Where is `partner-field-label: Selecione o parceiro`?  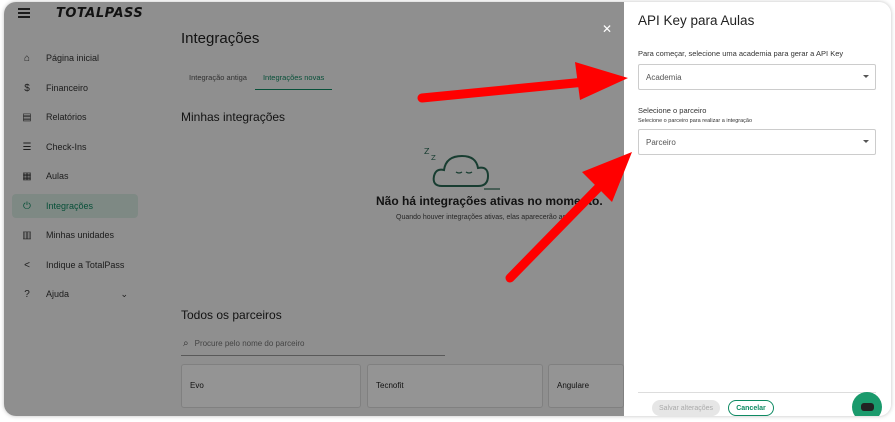
partner-field-label: Selecione o parceiro is located at coordinates (672, 110).